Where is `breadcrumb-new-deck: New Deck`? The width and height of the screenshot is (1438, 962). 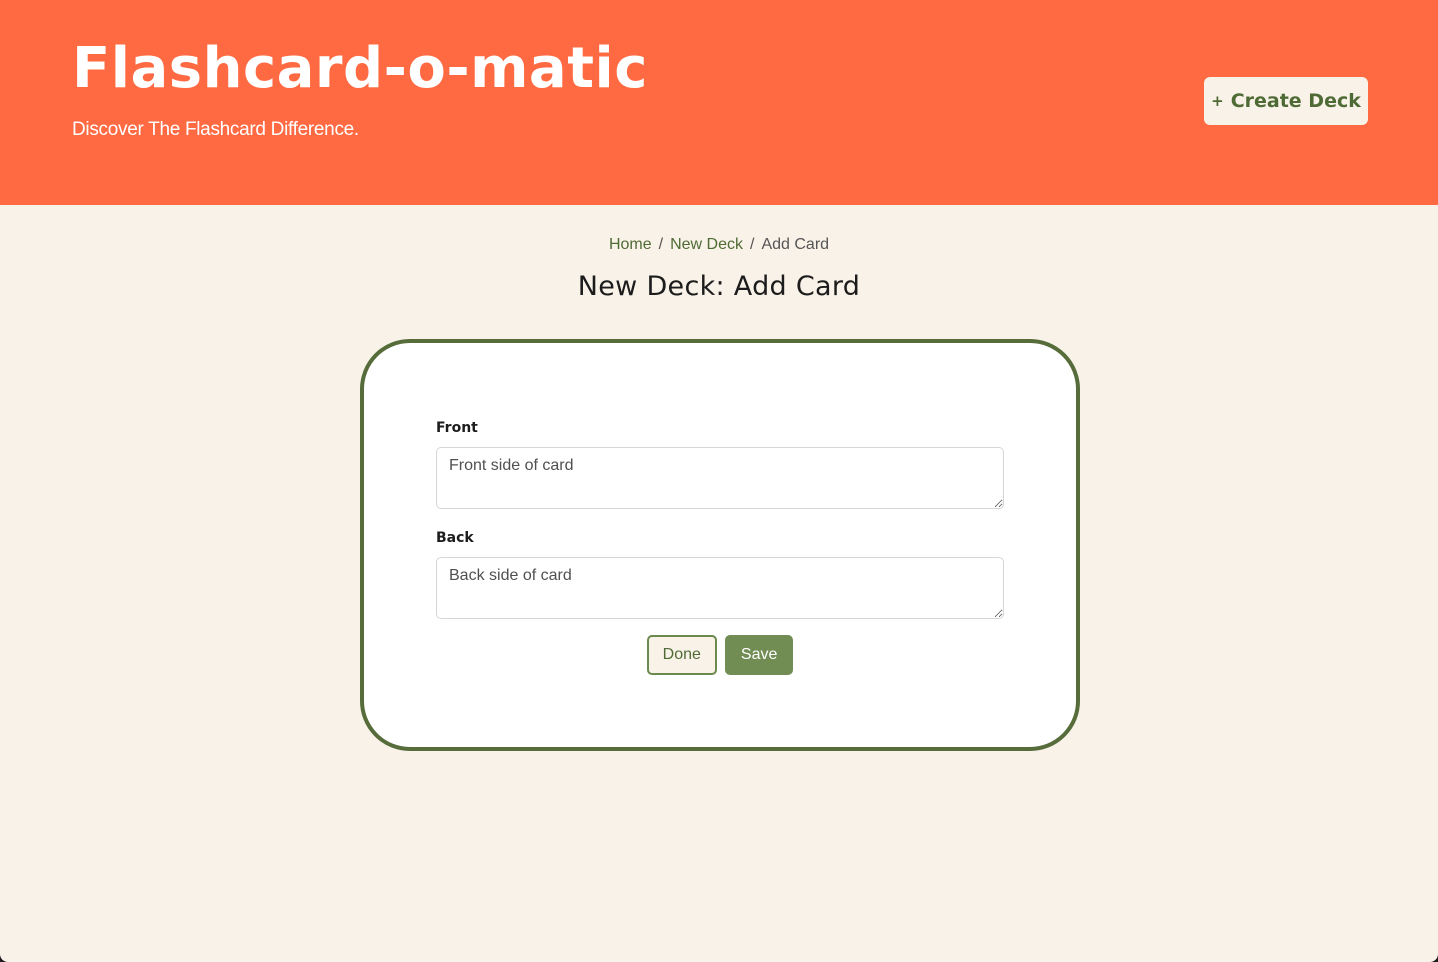
breadcrumb-new-deck: New Deck is located at coordinates (706, 244).